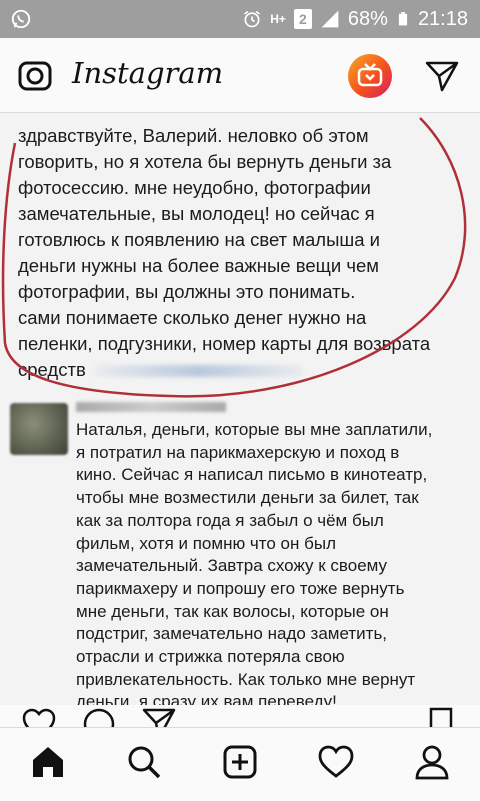  I want to click on battery-icon, so click(403, 19).